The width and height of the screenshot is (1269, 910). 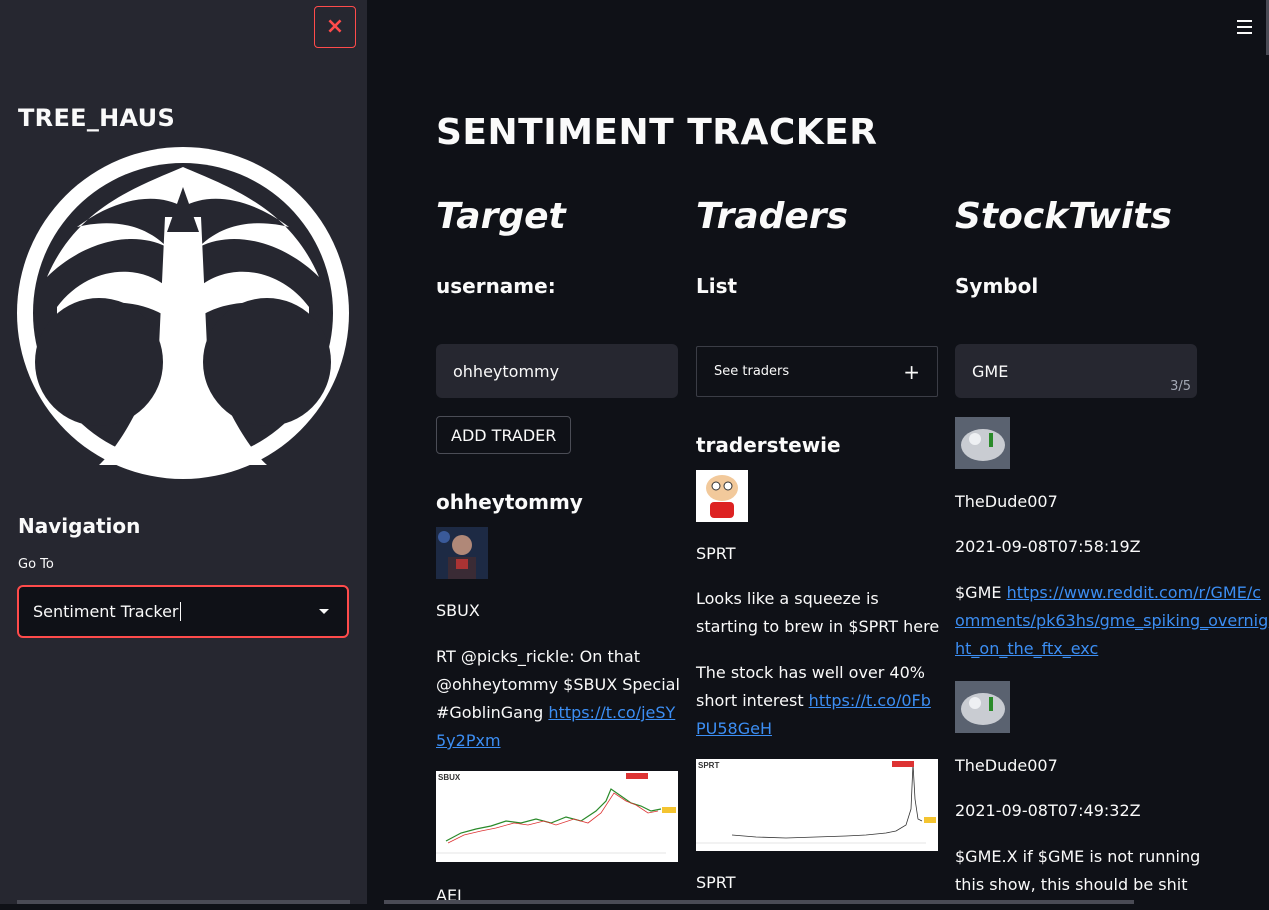 I want to click on main-scrollbar, so click(x=759, y=902).